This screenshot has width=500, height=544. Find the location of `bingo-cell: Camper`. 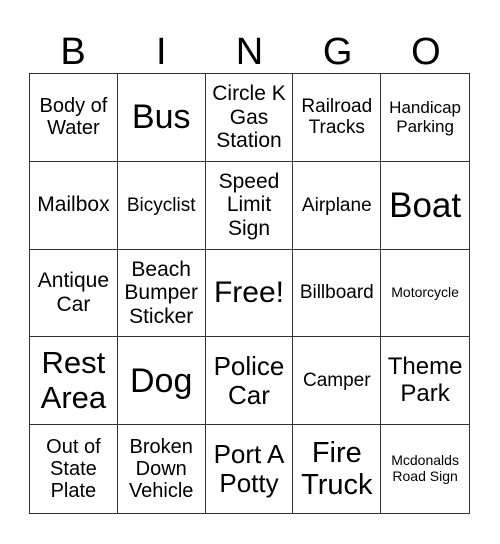

bingo-cell: Camper is located at coordinates (337, 381).